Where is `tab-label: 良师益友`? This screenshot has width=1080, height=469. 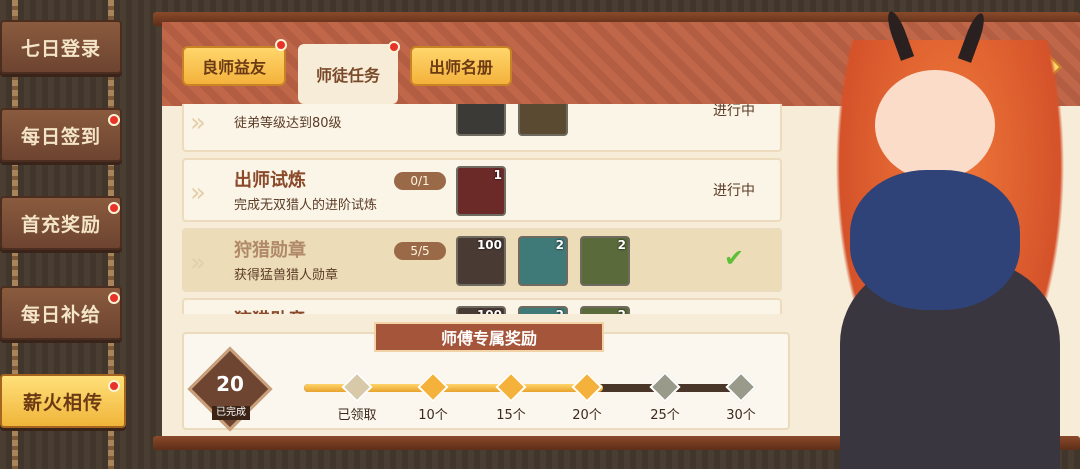
tab-label: 良师益友 is located at coordinates (233, 67).